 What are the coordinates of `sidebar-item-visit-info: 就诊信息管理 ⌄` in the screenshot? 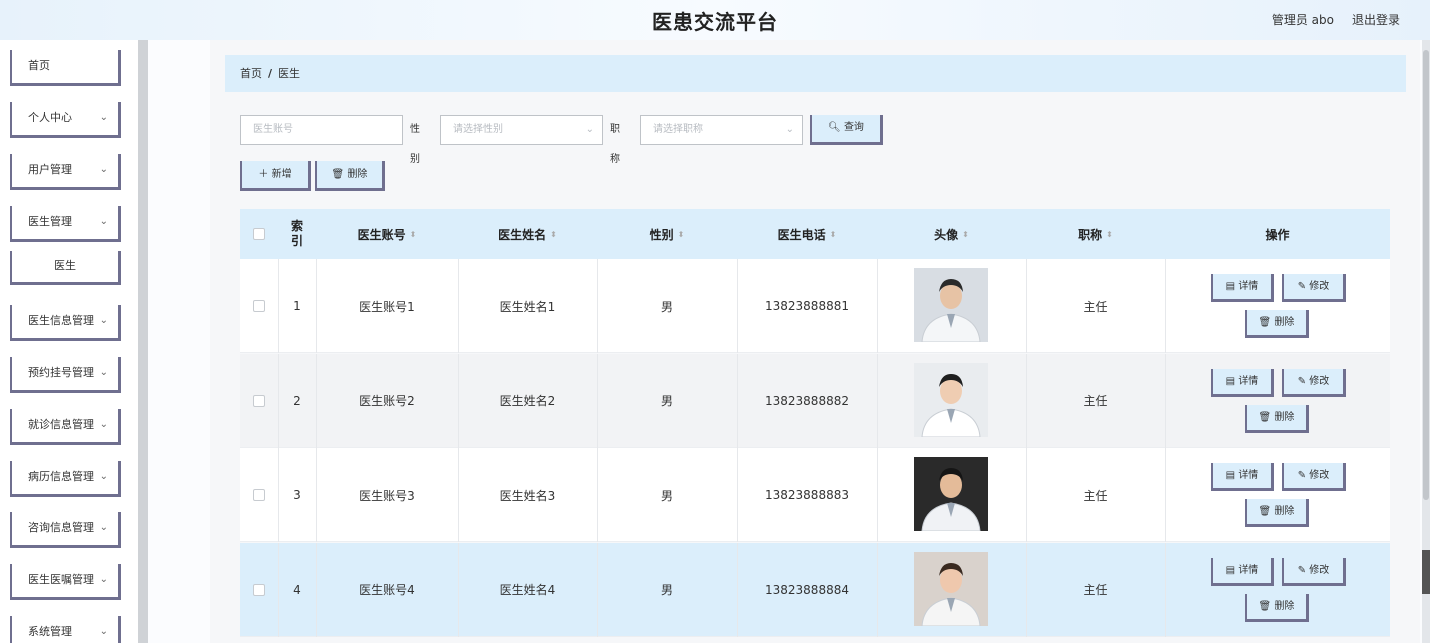 It's located at (65, 427).